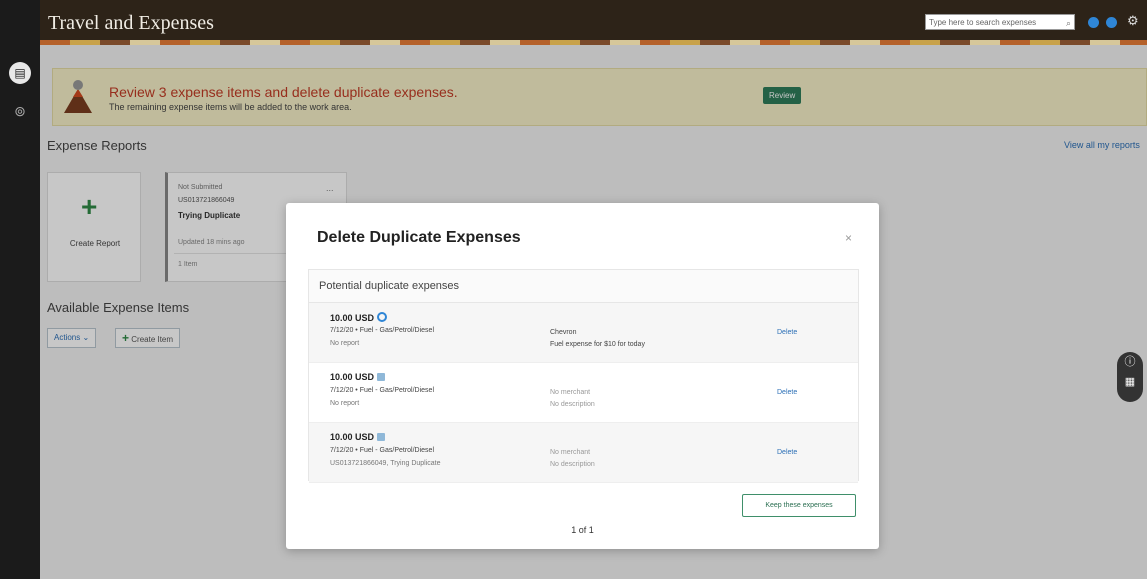 The height and width of the screenshot is (579, 1147). I want to click on search-icon: ⌕, so click(1068, 23).